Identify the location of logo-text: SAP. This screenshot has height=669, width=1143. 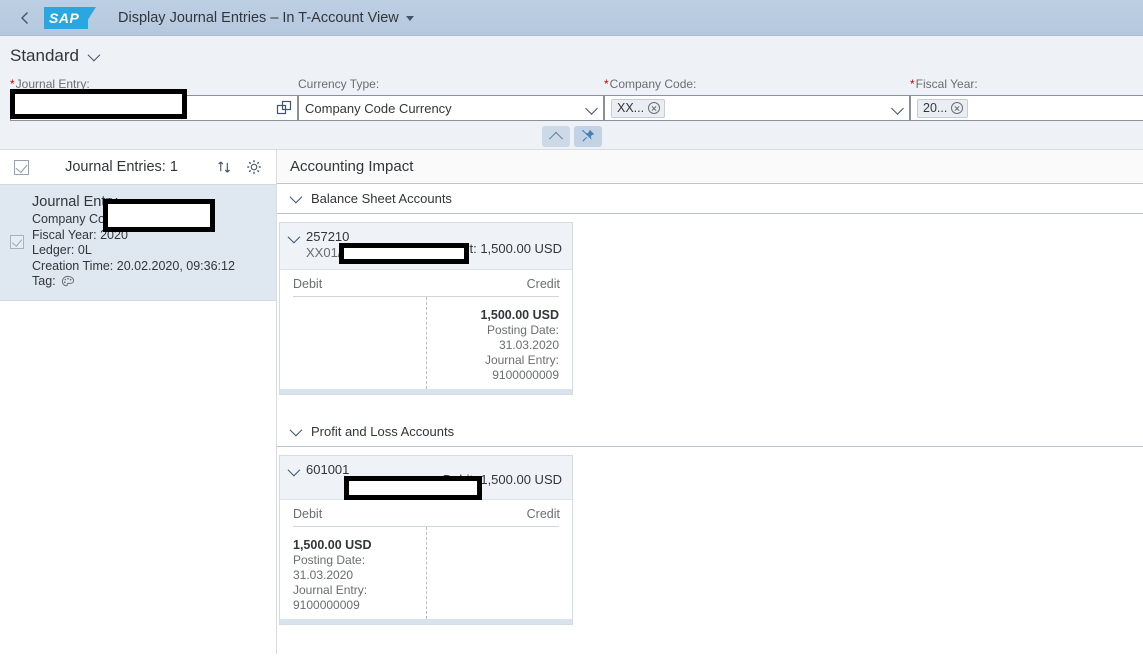
(64, 17).